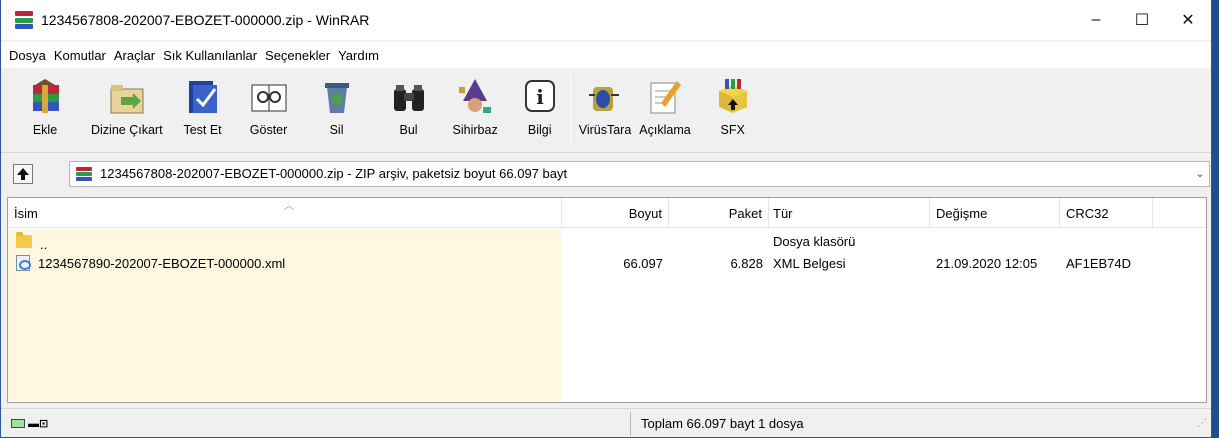  I want to click on menu-sik-kullanilanlar: Sık Kullanılanlar, so click(210, 55).